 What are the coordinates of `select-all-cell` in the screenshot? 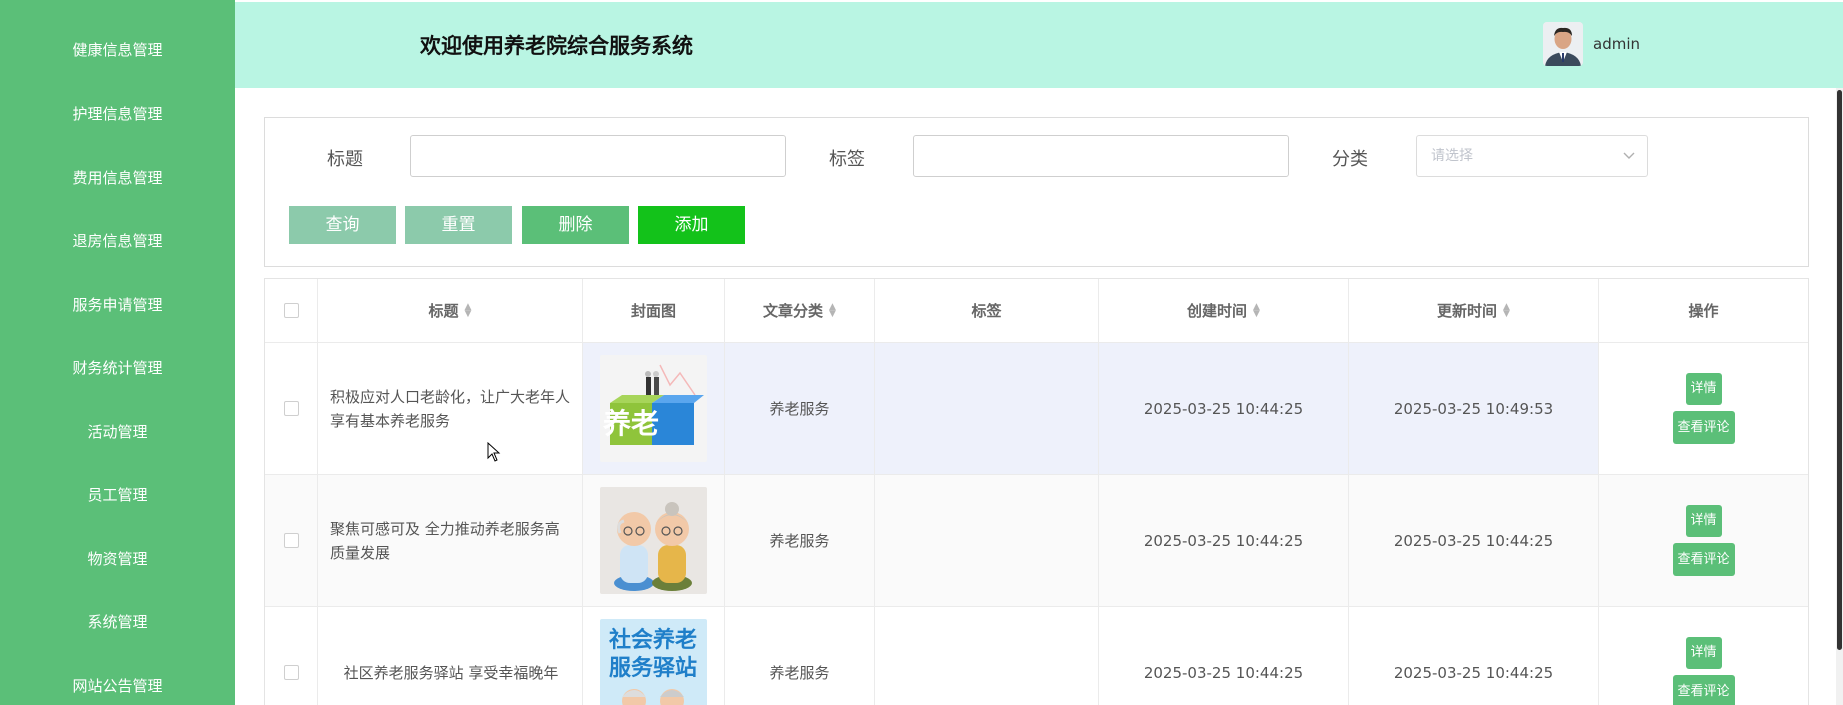 It's located at (291, 310).